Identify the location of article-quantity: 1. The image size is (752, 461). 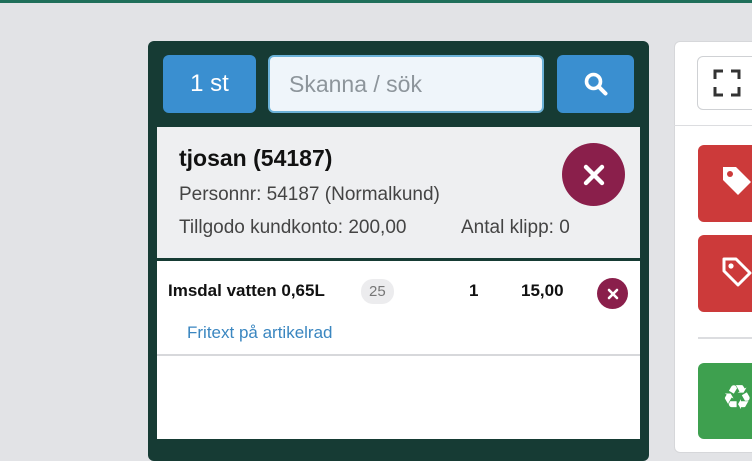
(473, 291).